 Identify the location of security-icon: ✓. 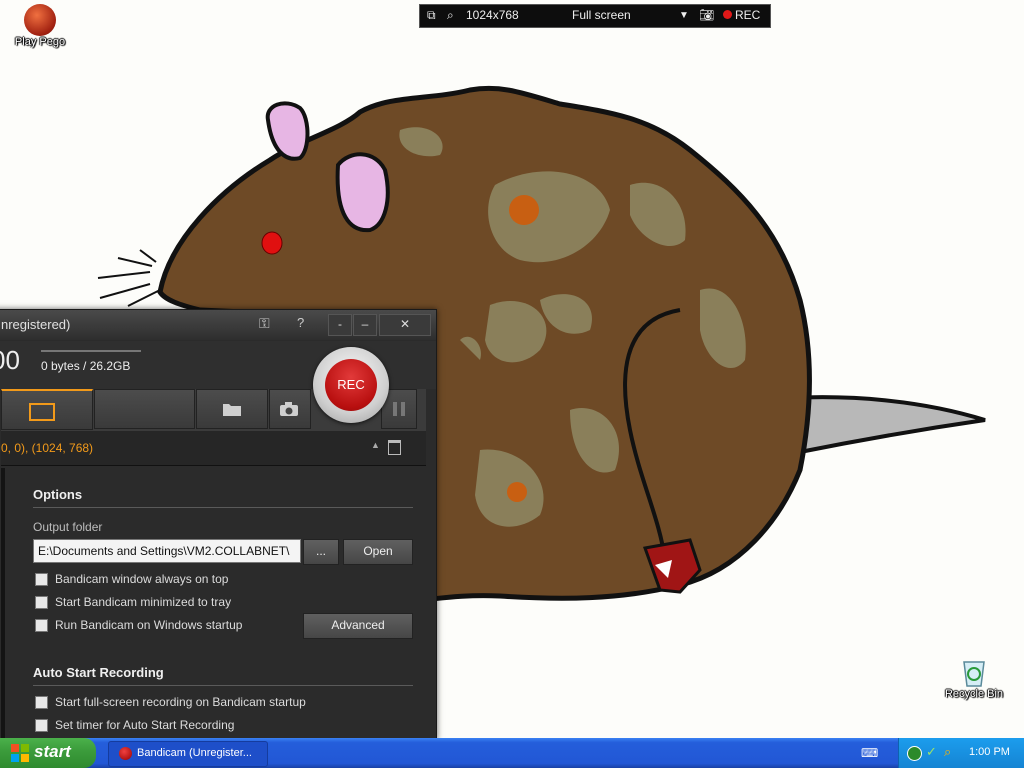
(931, 752).